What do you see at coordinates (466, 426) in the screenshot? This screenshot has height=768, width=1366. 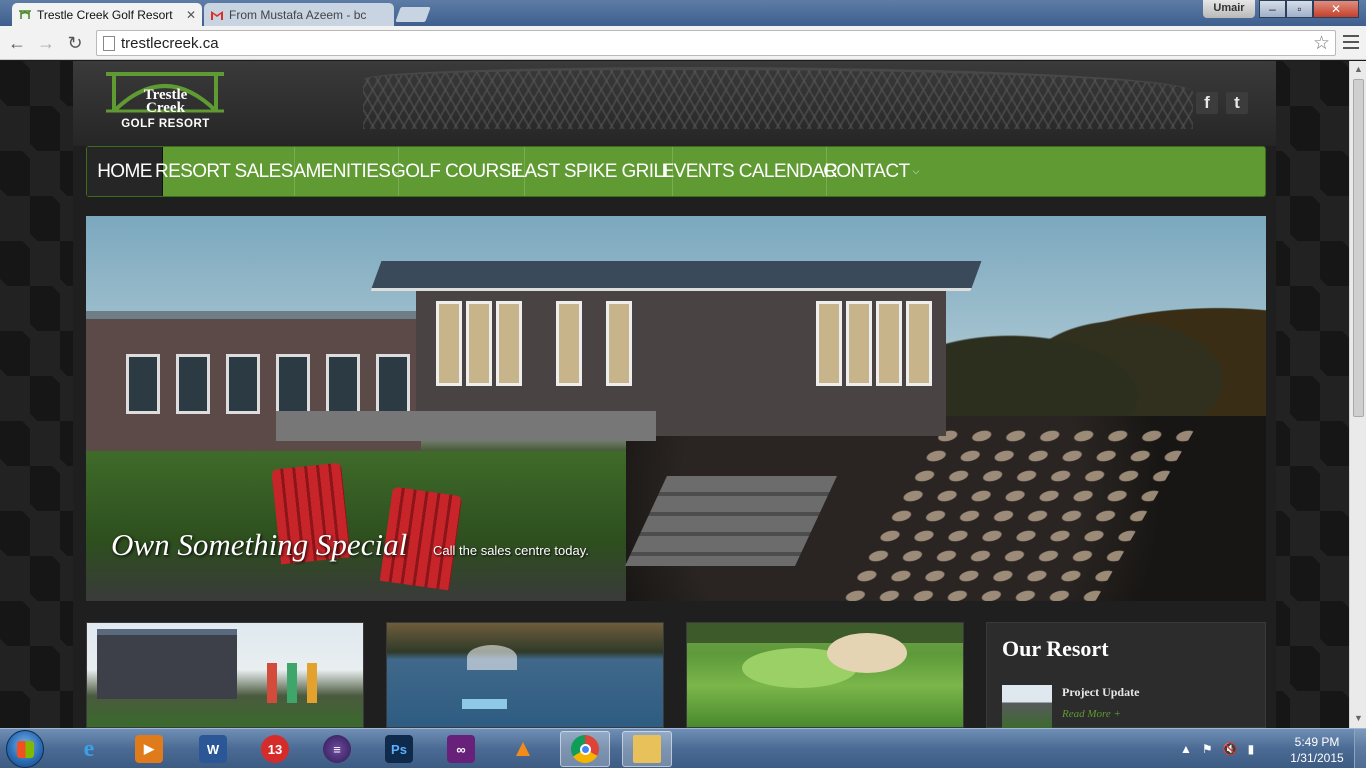 I see `hero-deck` at bounding box center [466, 426].